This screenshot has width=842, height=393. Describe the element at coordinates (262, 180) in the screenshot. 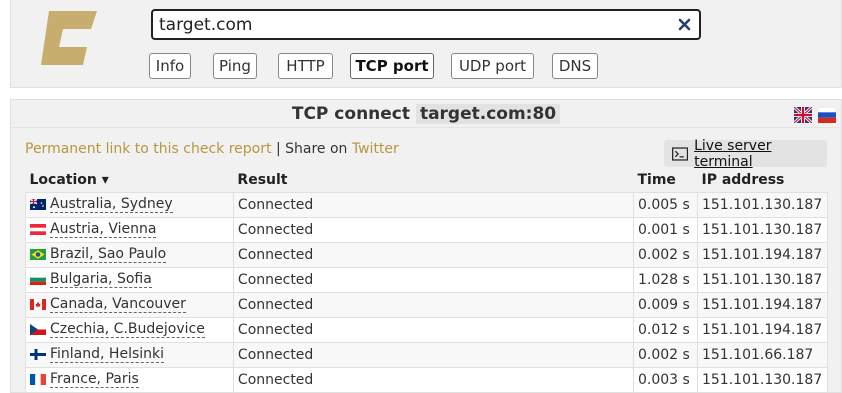

I see `column-header-result: Result` at that location.